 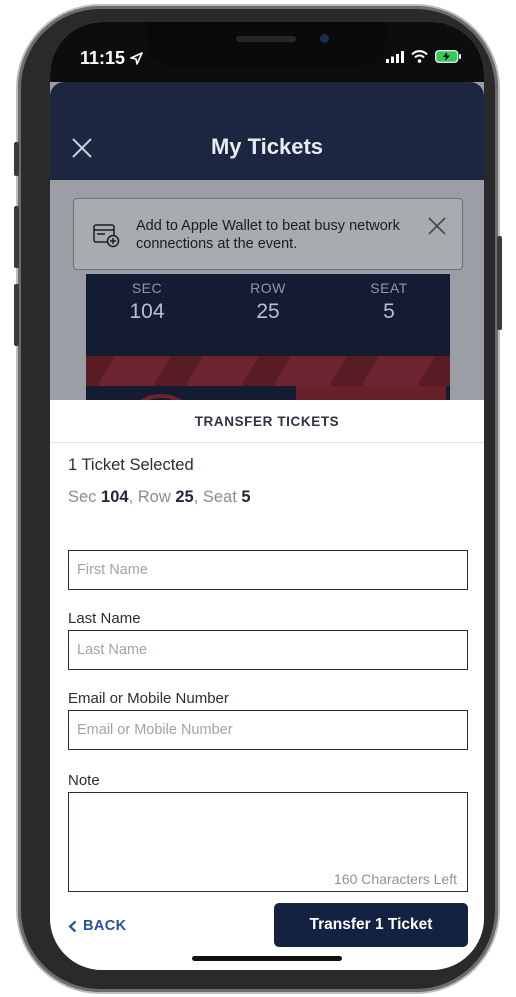 I want to click on last-name-field, so click(x=268, y=650).